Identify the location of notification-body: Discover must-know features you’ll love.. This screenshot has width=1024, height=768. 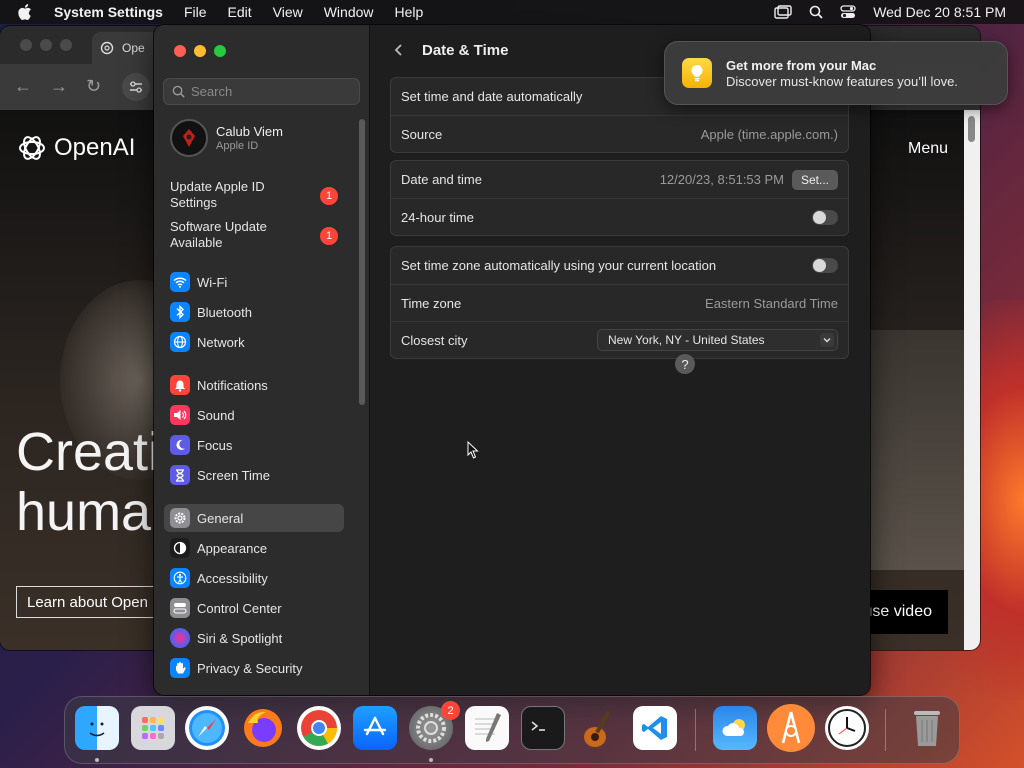
(842, 81).